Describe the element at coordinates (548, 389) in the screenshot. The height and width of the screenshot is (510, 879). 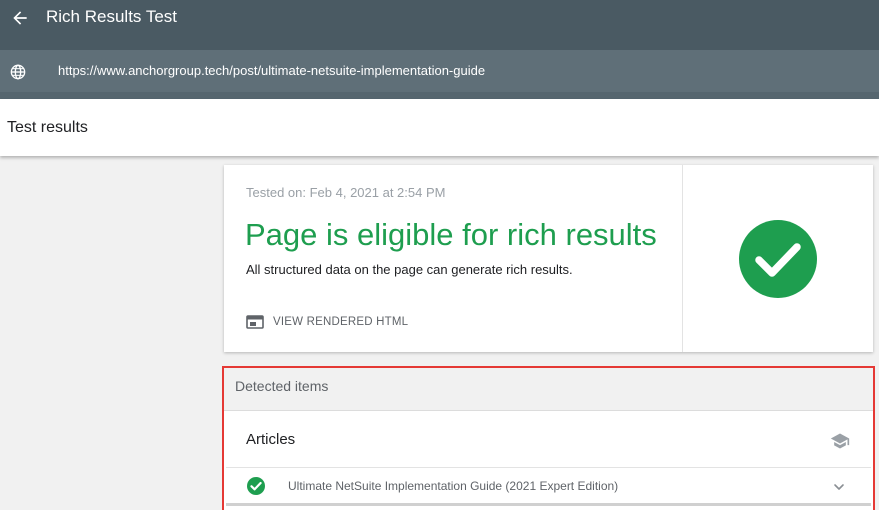
I see `detected-items-header: Detected items` at that location.